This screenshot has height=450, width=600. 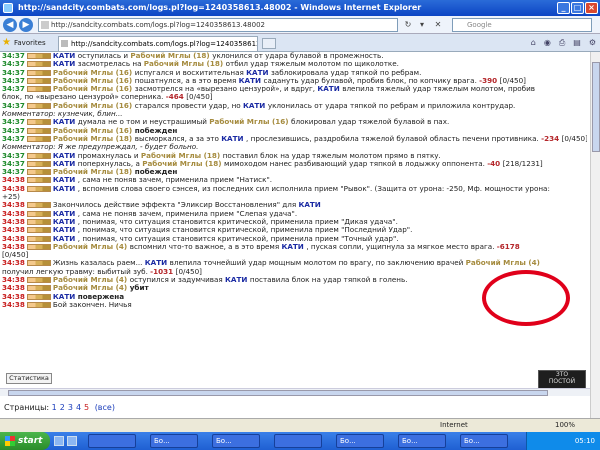 What do you see at coordinates (62, 407) in the screenshot?
I see `page-link: 2` at bounding box center [62, 407].